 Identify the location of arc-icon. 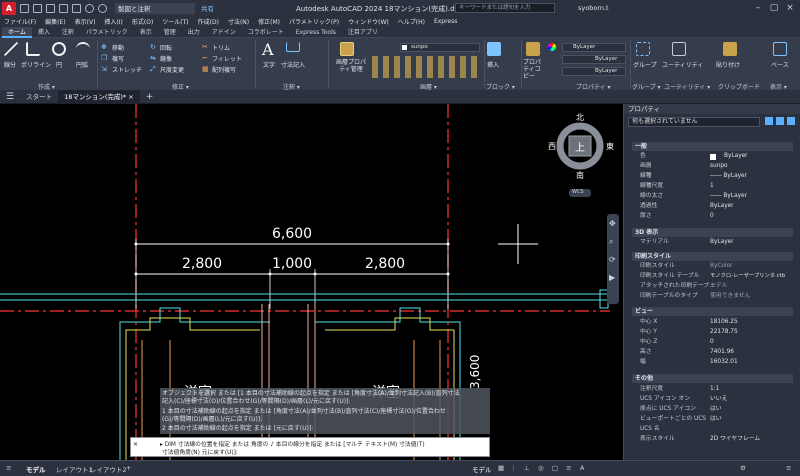
(83, 49).